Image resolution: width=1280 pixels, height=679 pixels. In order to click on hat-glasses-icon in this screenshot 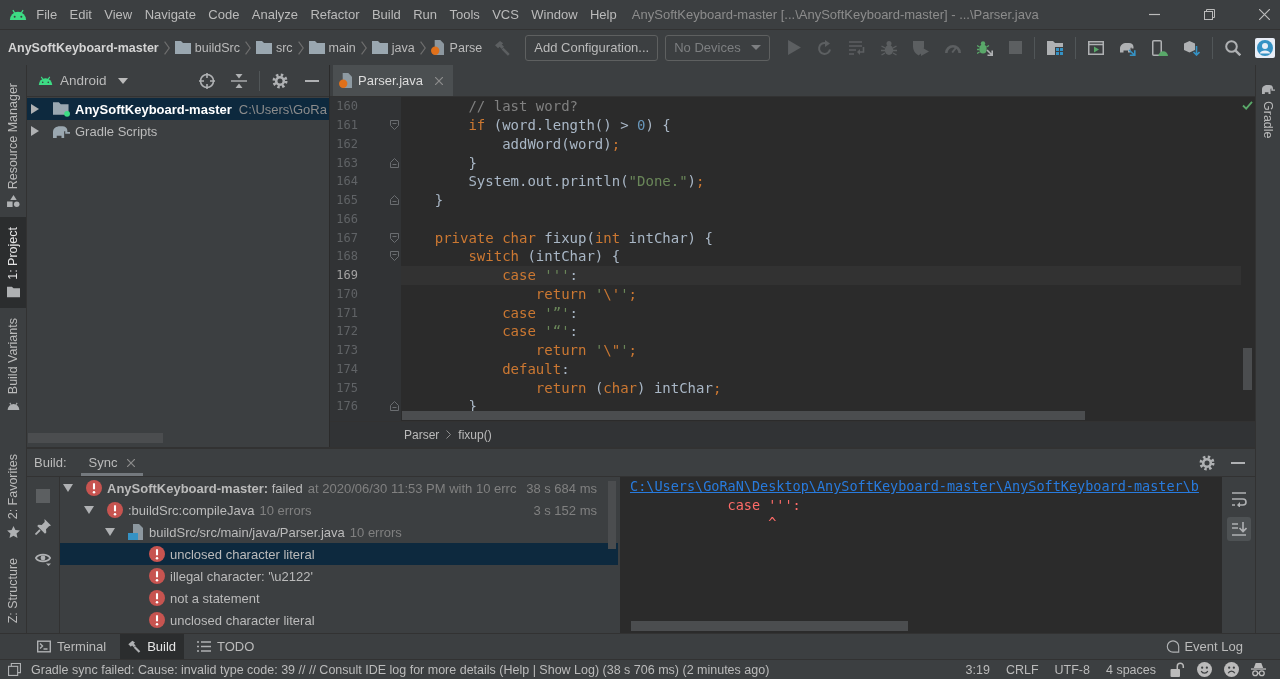, I will do `click(1258, 669)`.